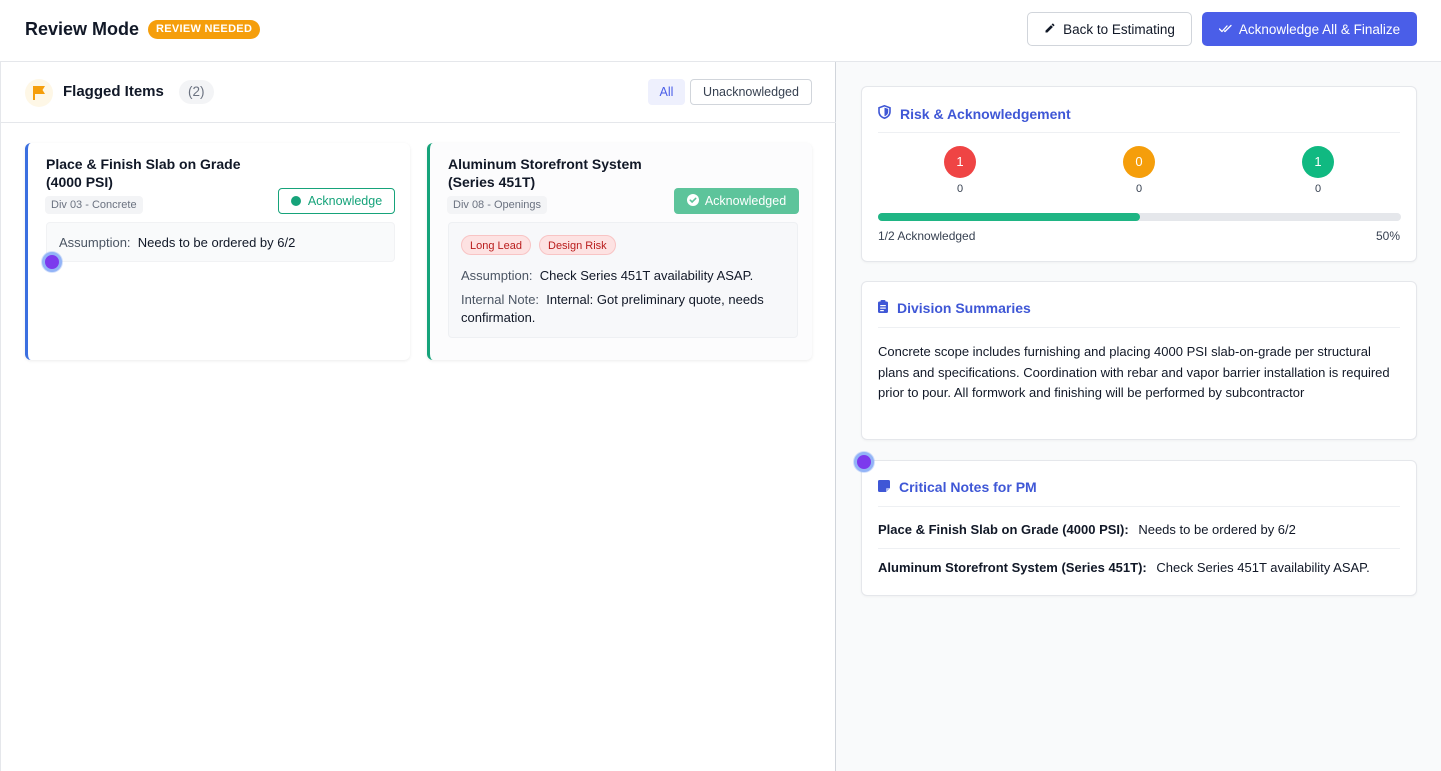 This screenshot has width=1441, height=771. I want to click on acknowledge-all-finalize-button: Acknowledge All & Finalize, so click(1309, 29).